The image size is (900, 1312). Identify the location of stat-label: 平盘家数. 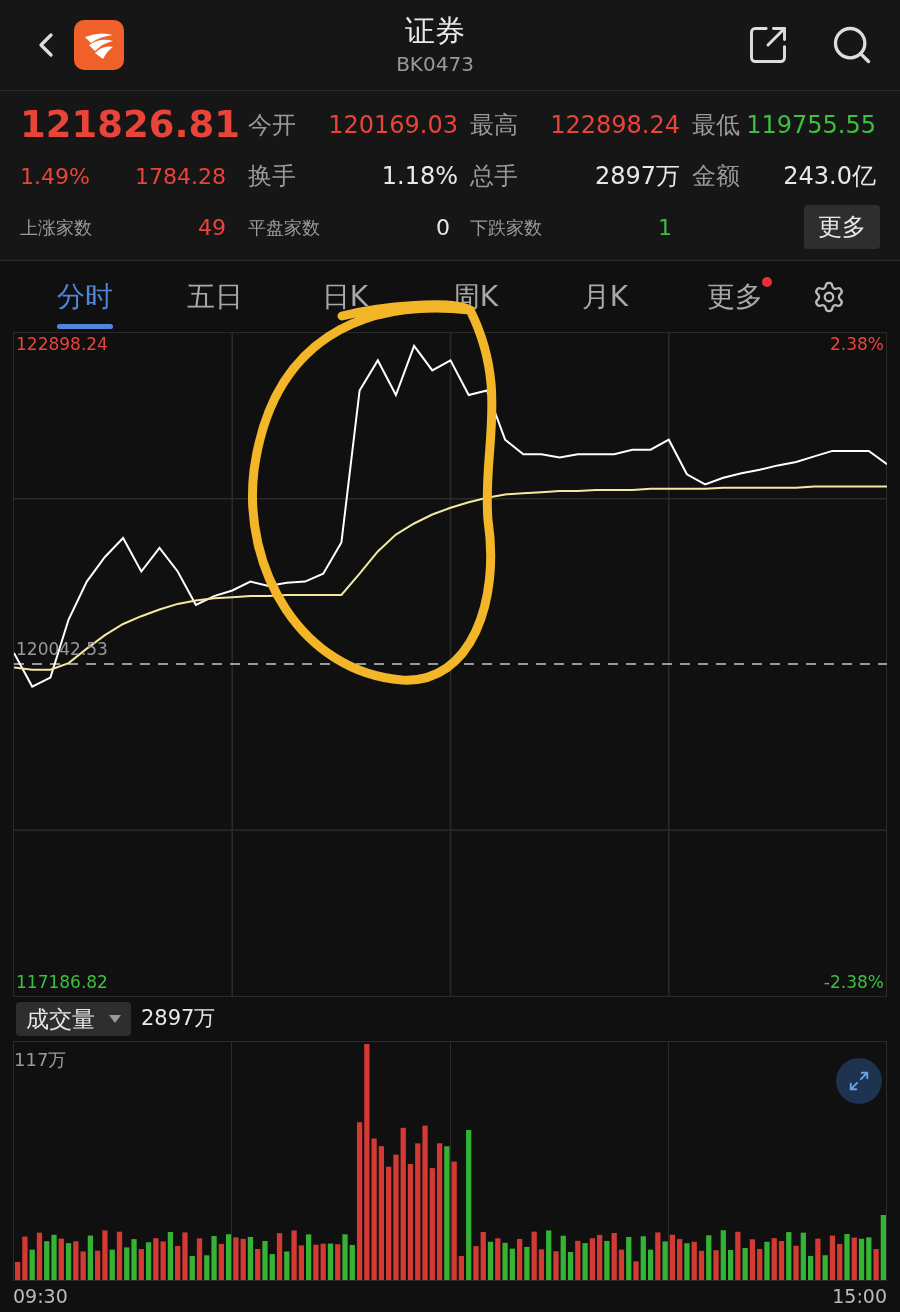
(284, 227).